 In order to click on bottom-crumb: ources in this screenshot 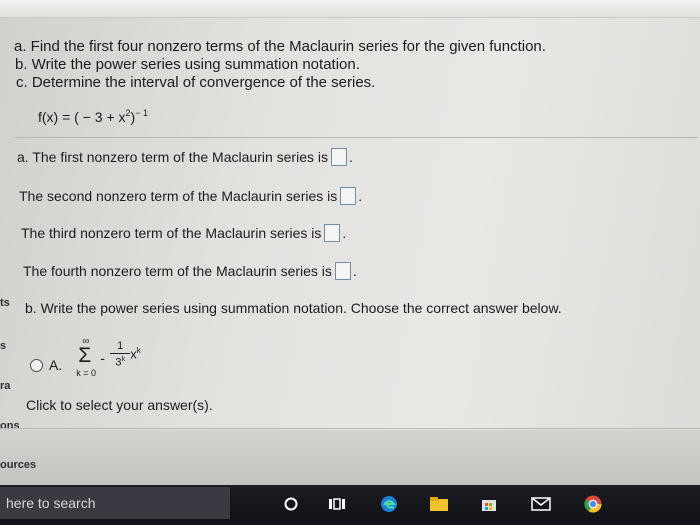, I will do `click(18, 465)`.